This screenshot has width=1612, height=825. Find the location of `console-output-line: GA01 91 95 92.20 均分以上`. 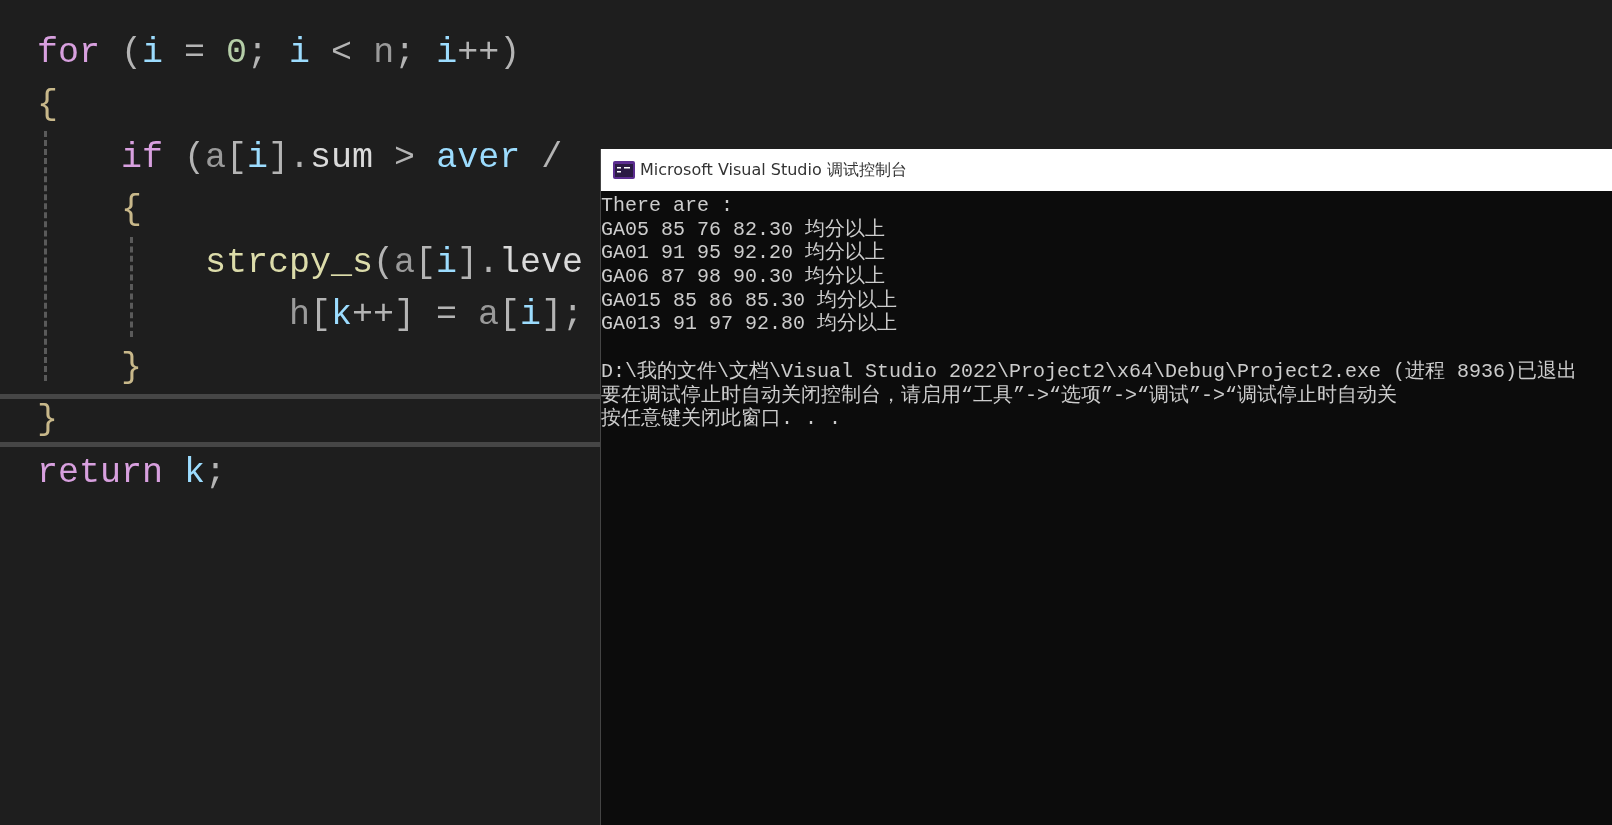

console-output-line: GA01 91 95 92.20 均分以上 is located at coordinates (743, 253).